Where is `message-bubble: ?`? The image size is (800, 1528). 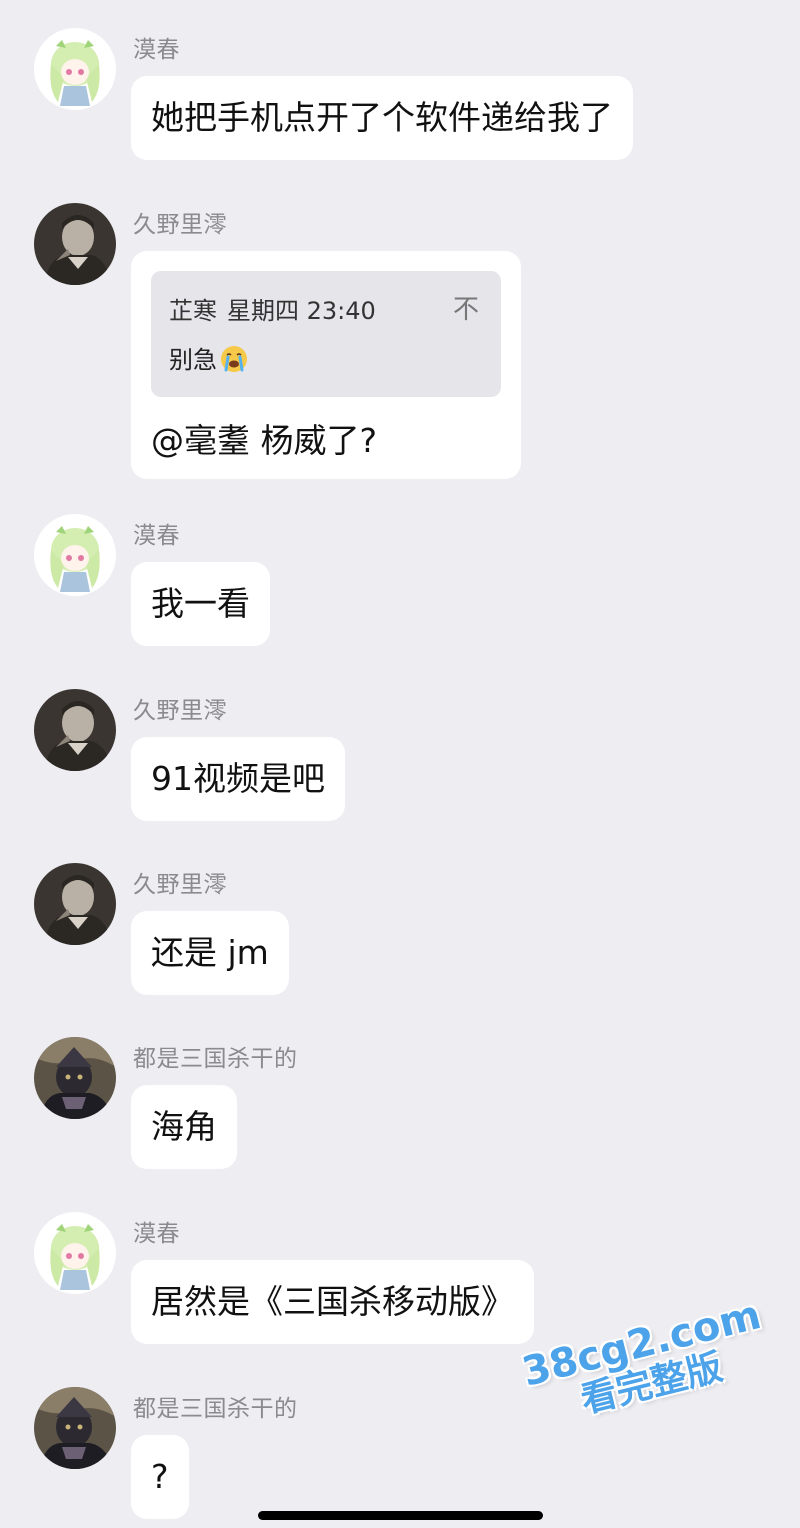
message-bubble: ? is located at coordinates (160, 1477).